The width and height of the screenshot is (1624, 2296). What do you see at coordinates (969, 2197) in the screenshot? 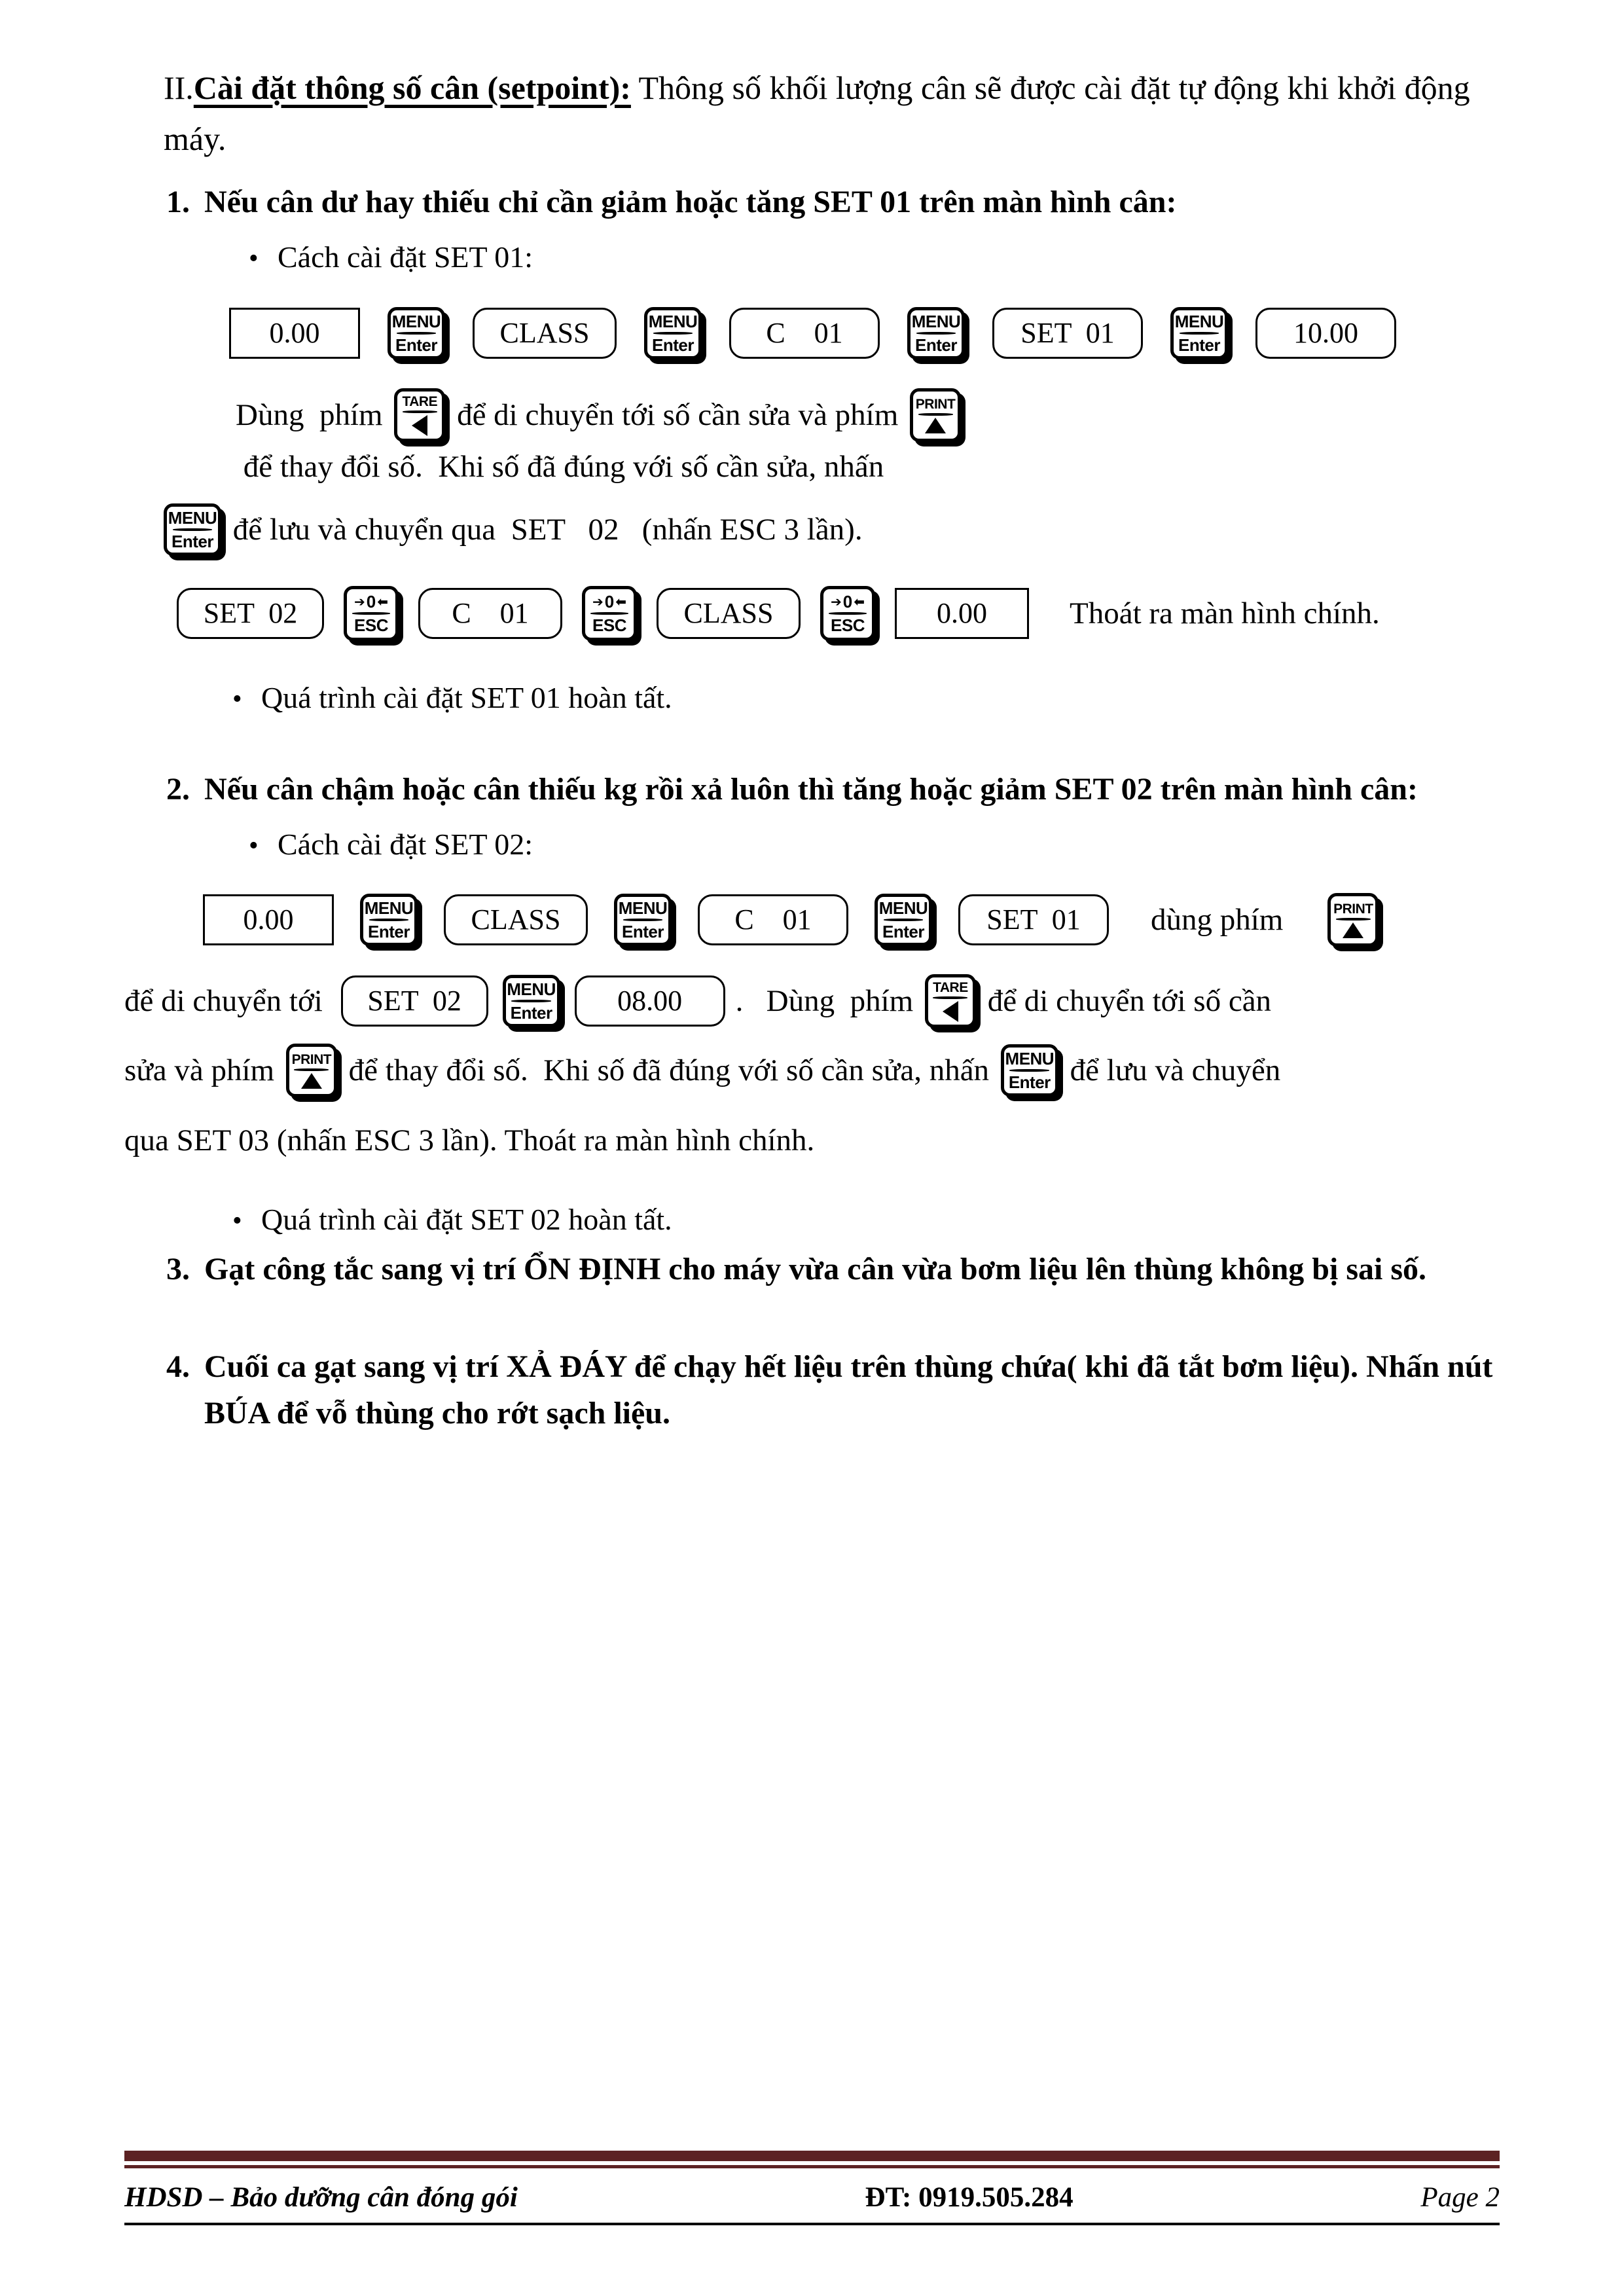
I see `footer-phone-text: ĐT: 0919.505.284` at bounding box center [969, 2197].